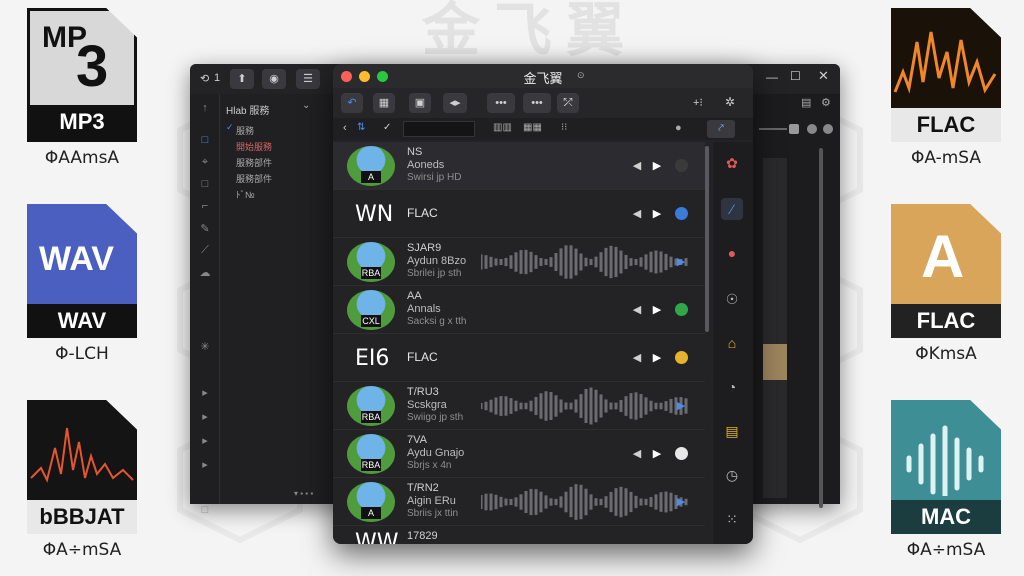  I want to click on equalizer-icon: +⁝, so click(698, 102).